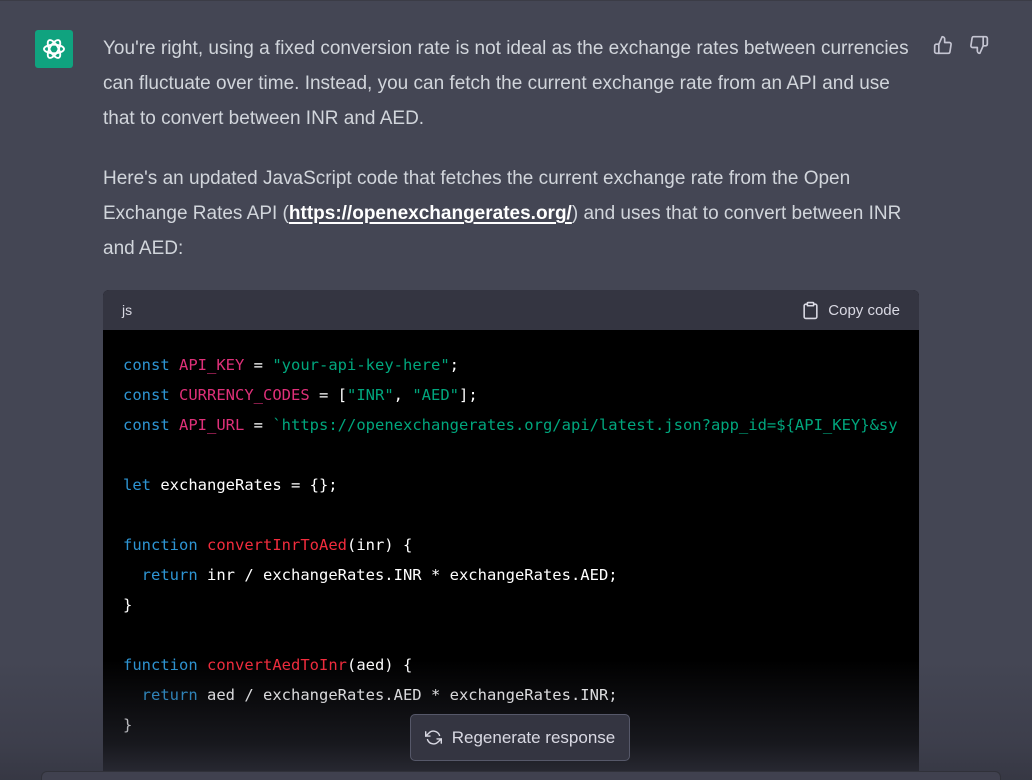 The width and height of the screenshot is (1032, 780). Describe the element at coordinates (137, 485) in the screenshot. I see `code-token: let` at that location.